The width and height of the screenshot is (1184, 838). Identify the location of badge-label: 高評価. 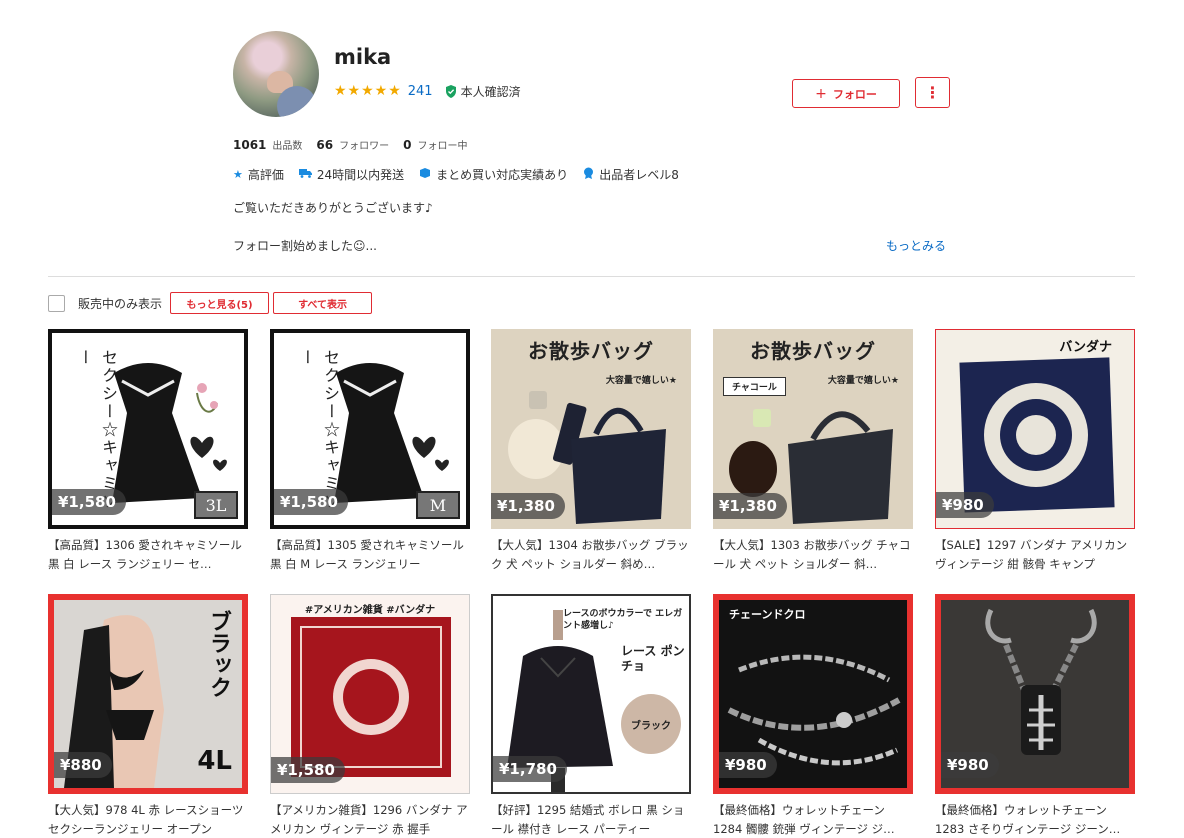
(265, 175).